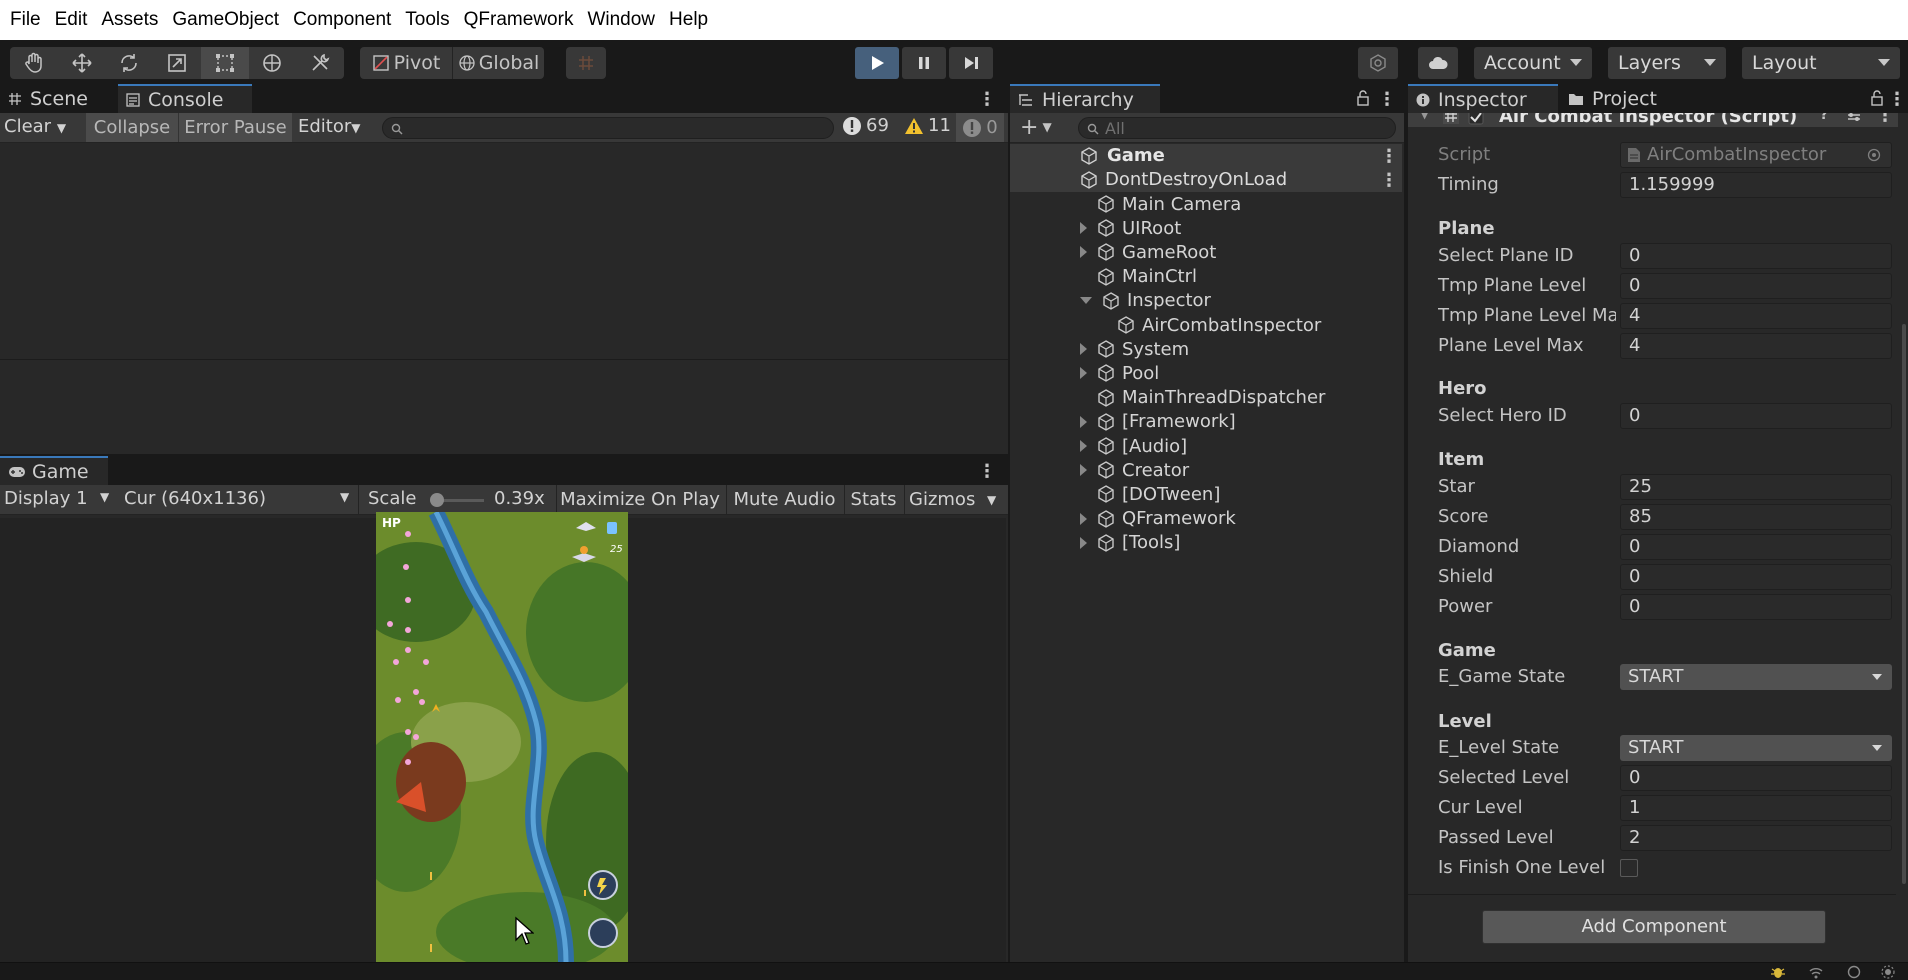 This screenshot has height=980, width=1908. I want to click on settings-icon, so click(1888, 972).